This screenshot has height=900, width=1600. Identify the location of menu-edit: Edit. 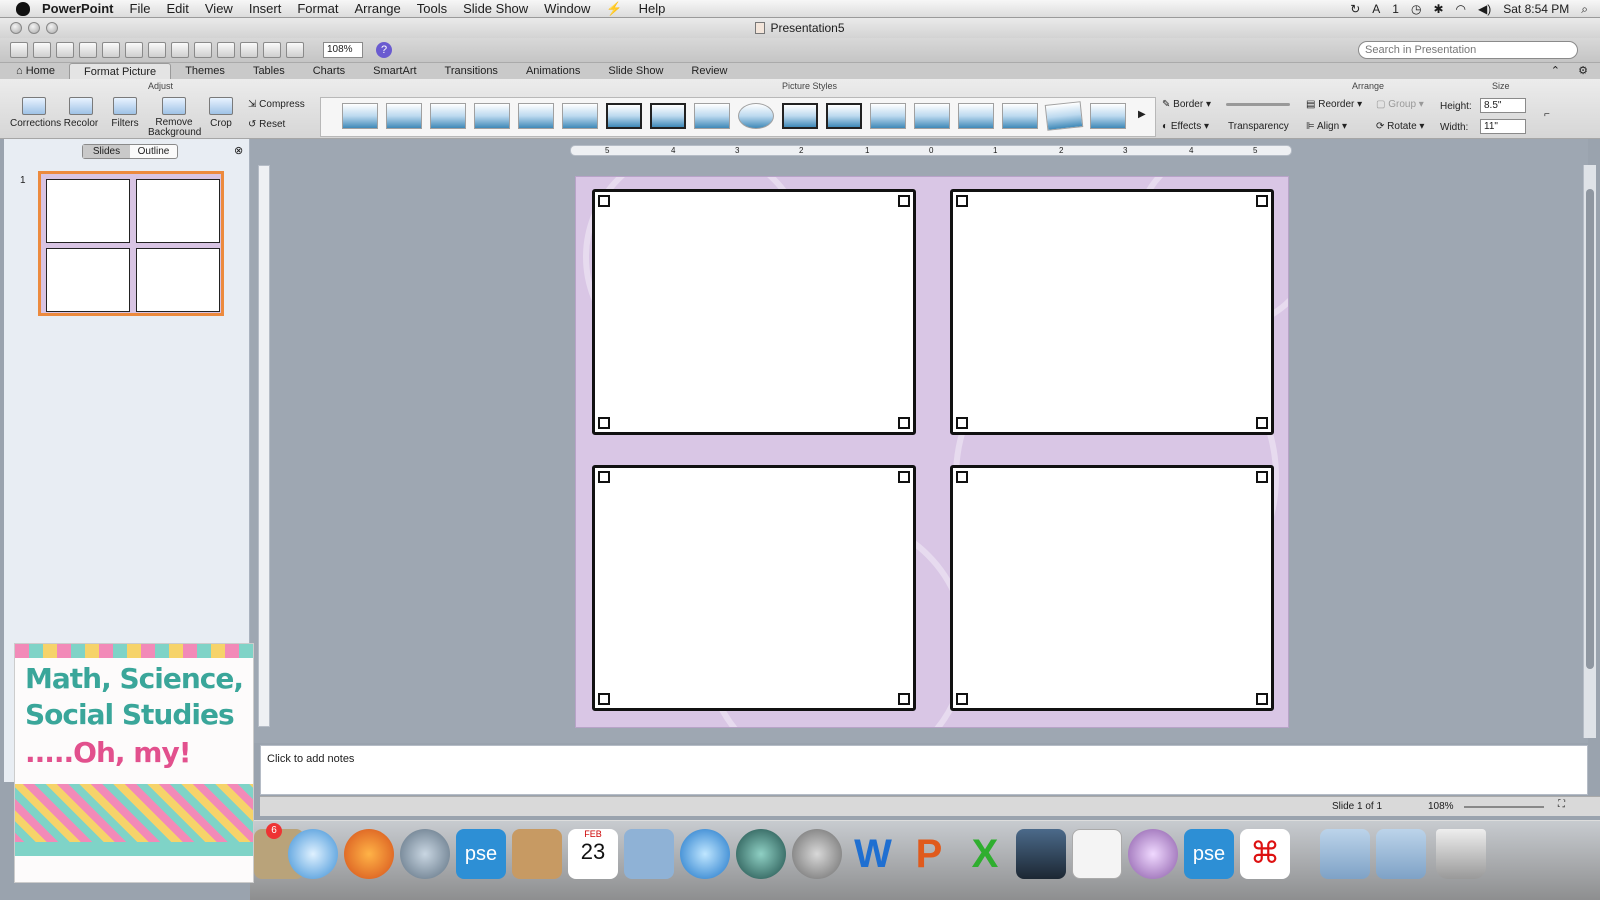
(177, 8).